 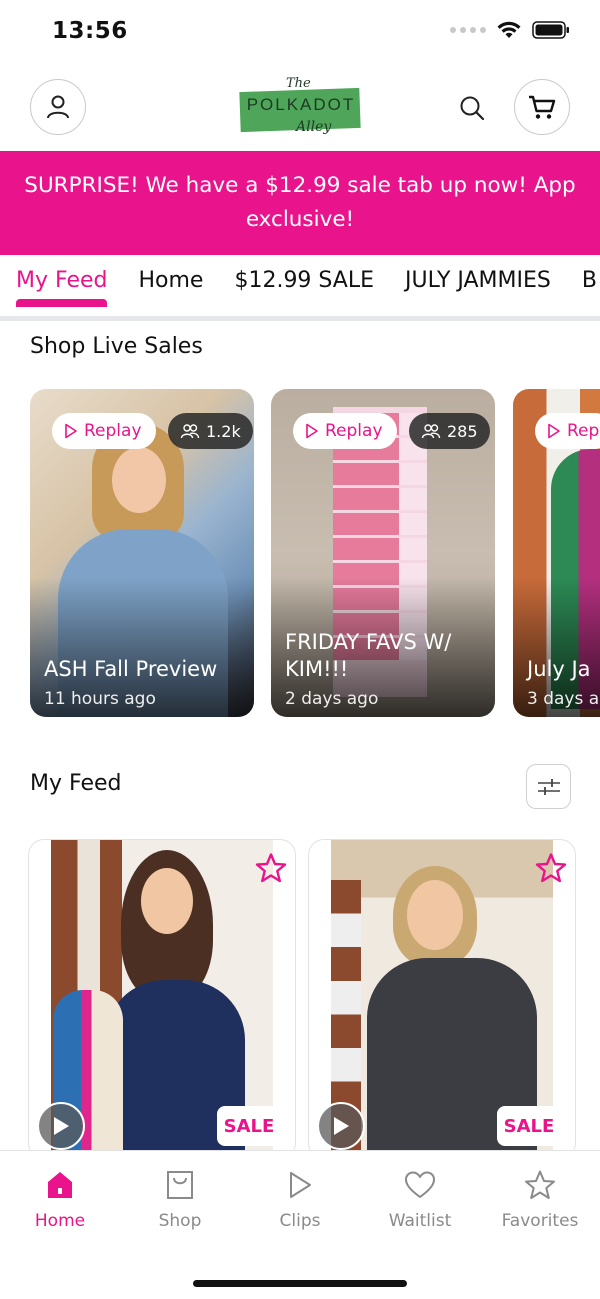 I want to click on app-header: The POLKADOT Alley, so click(x=300, y=108).